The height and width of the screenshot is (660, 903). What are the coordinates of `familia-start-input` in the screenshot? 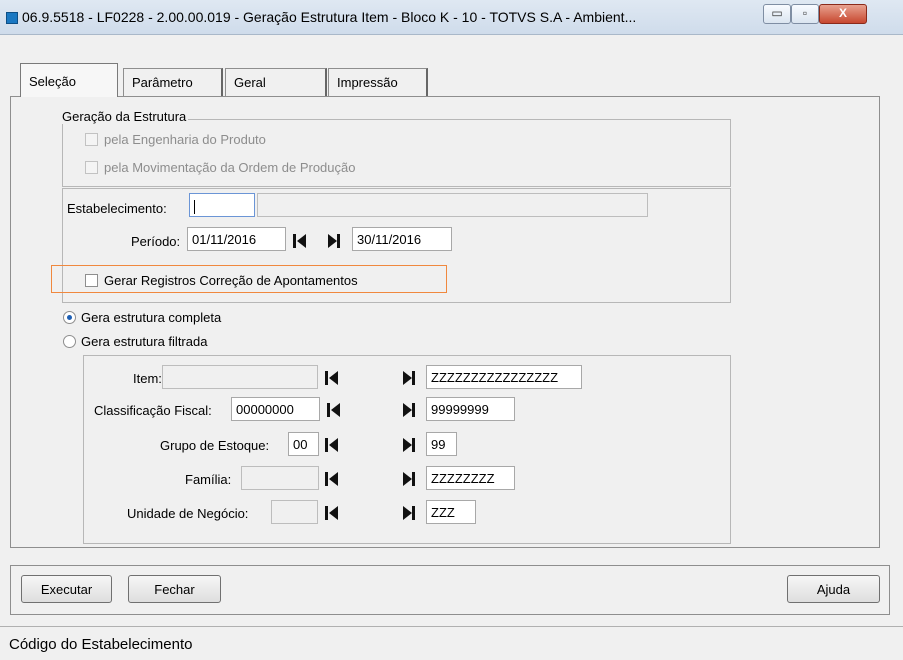 It's located at (280, 478).